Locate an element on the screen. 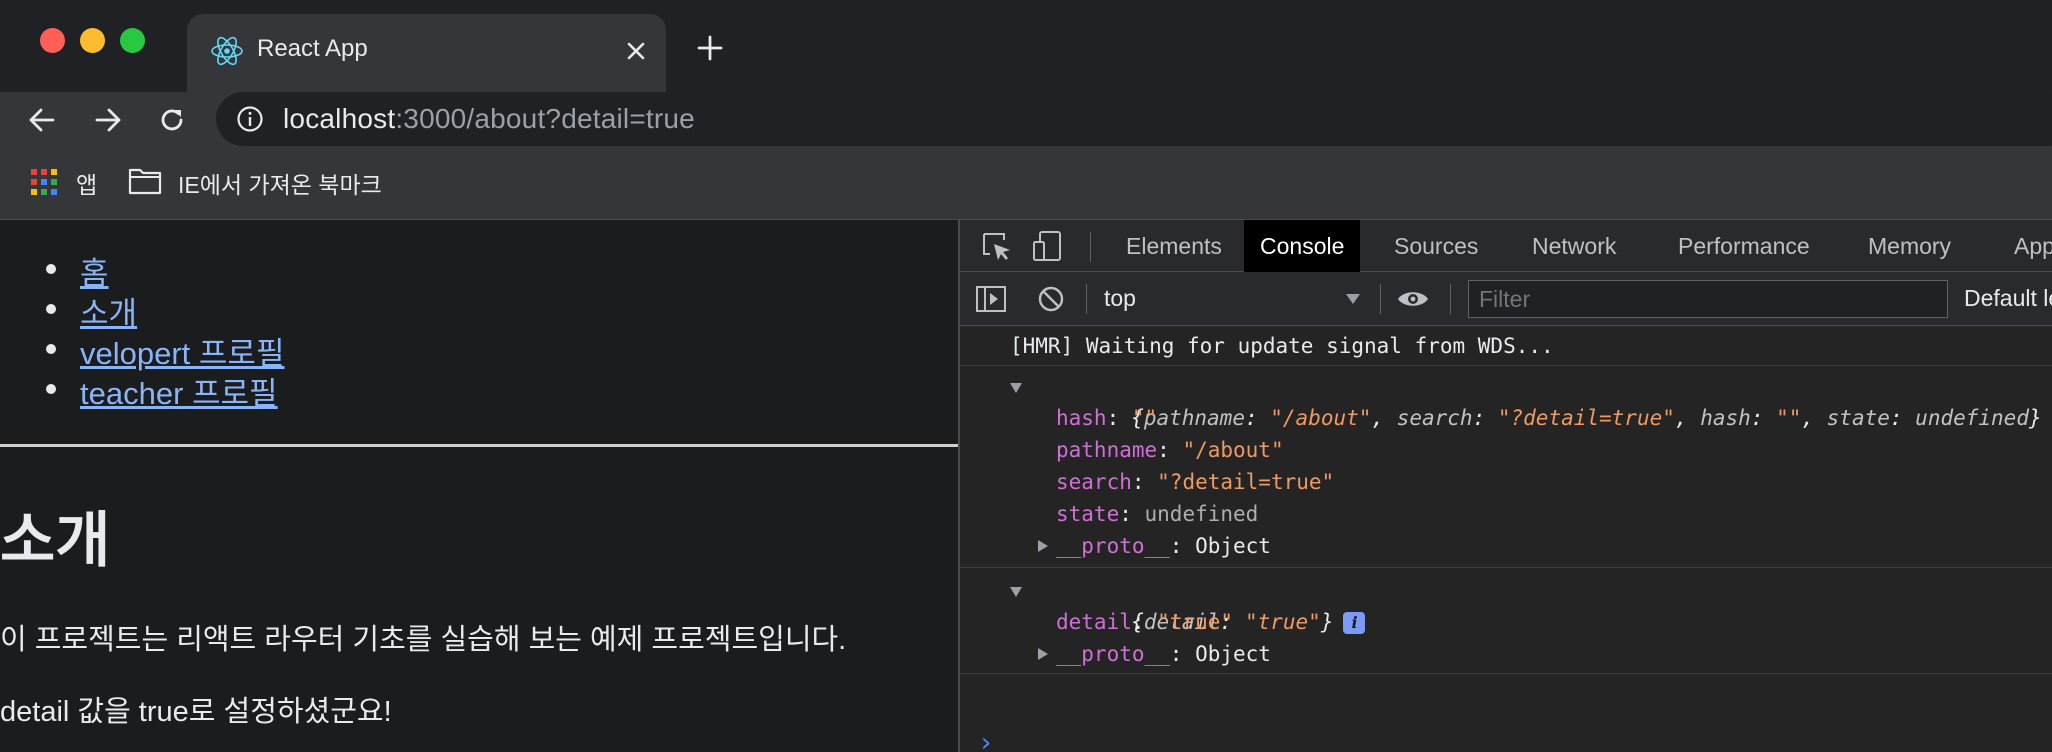 The image size is (2052, 752). close-icon is located at coordinates (636, 51).